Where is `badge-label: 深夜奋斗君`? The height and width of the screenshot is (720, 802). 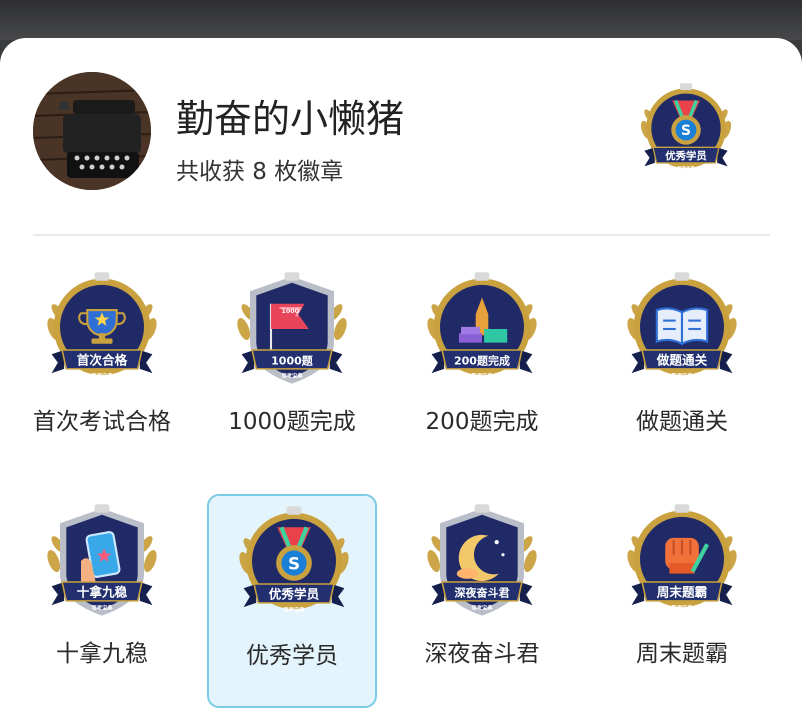
badge-label: 深夜奋斗君 is located at coordinates (482, 654).